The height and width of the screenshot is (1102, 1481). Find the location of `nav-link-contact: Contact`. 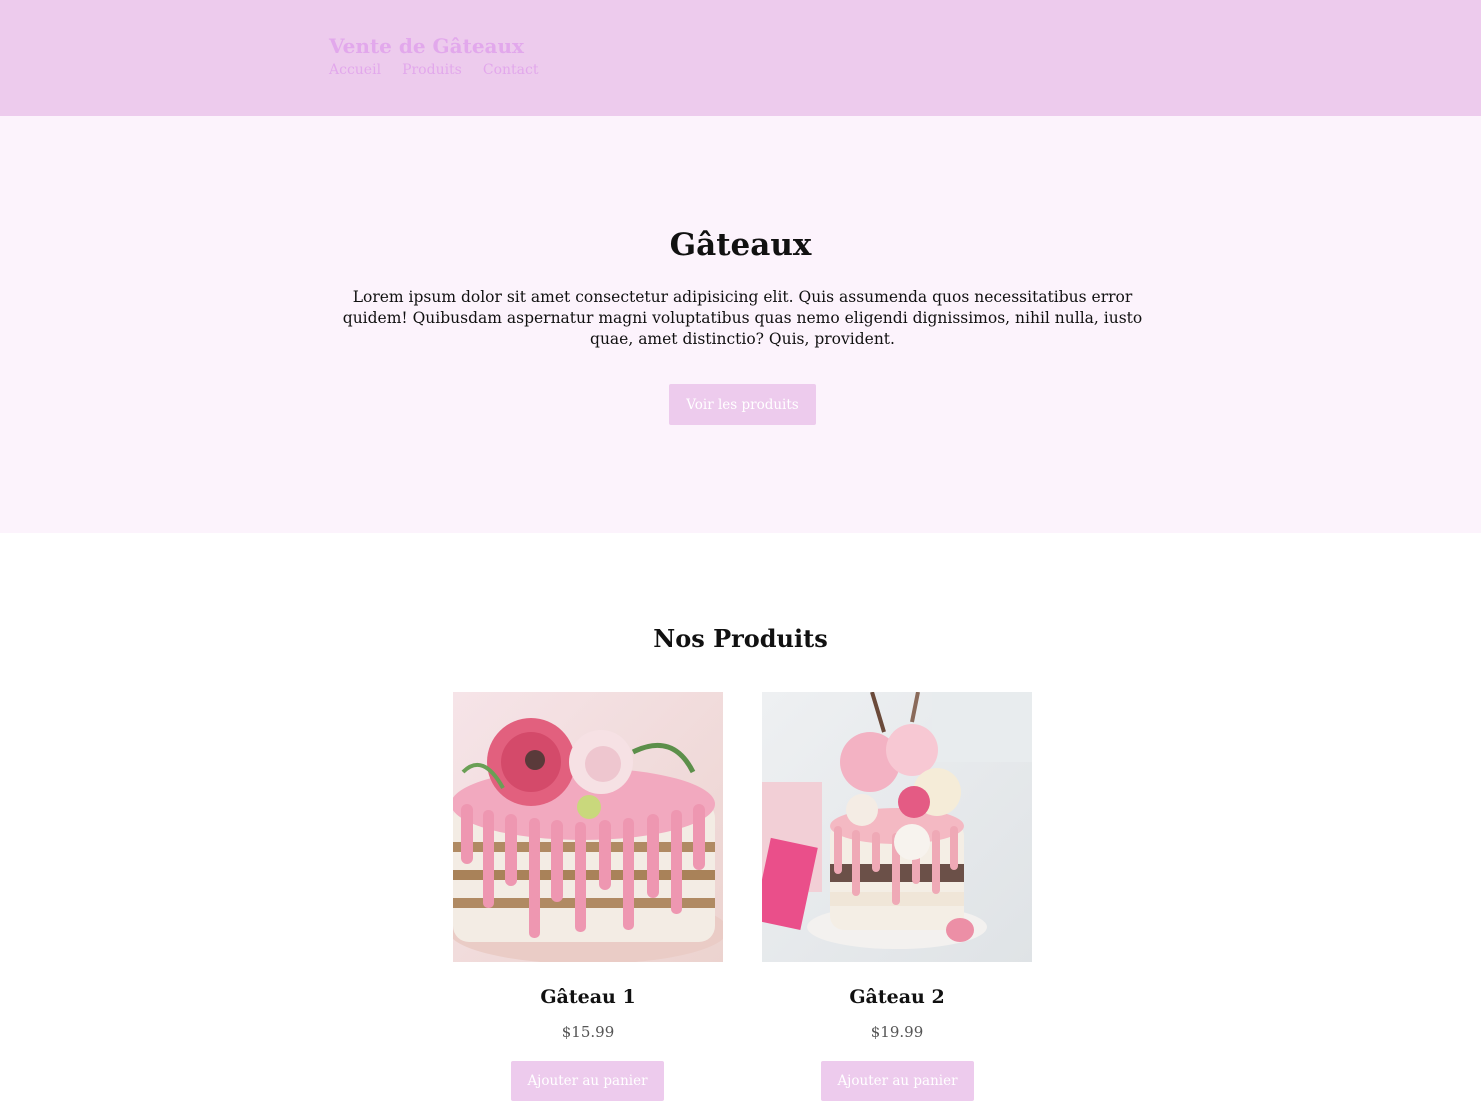

nav-link-contact: Contact is located at coordinates (511, 70).